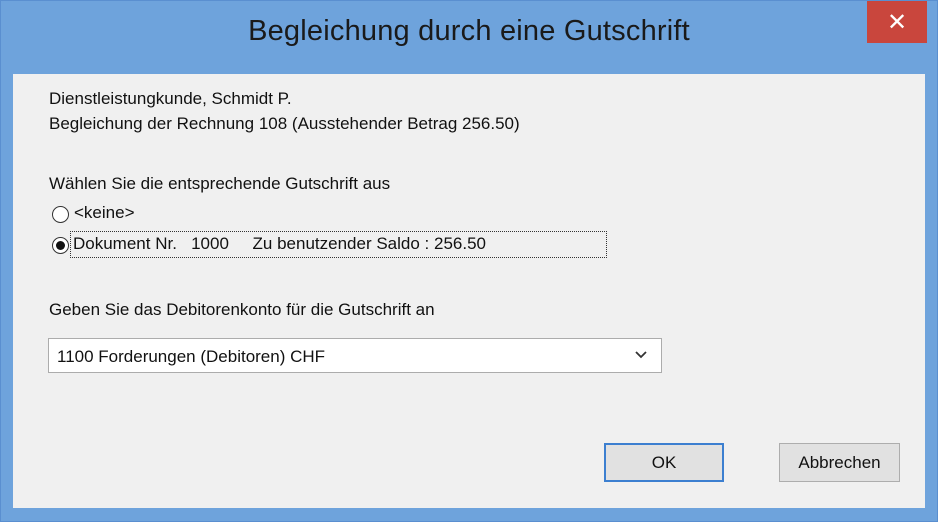  Describe the element at coordinates (170, 98) in the screenshot. I see `customer-label: Dienstleistungkunde, Schmidt P.` at that location.